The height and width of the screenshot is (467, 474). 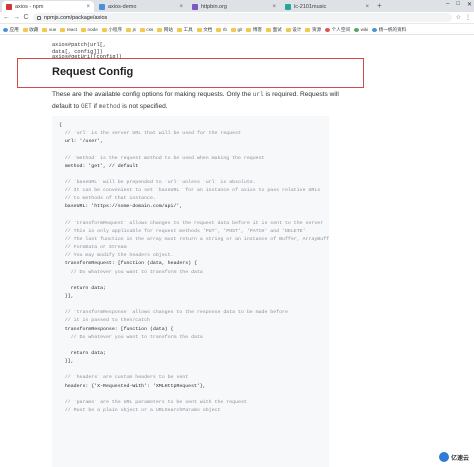 I want to click on bookmark-item: 应用, so click(x=11, y=30).